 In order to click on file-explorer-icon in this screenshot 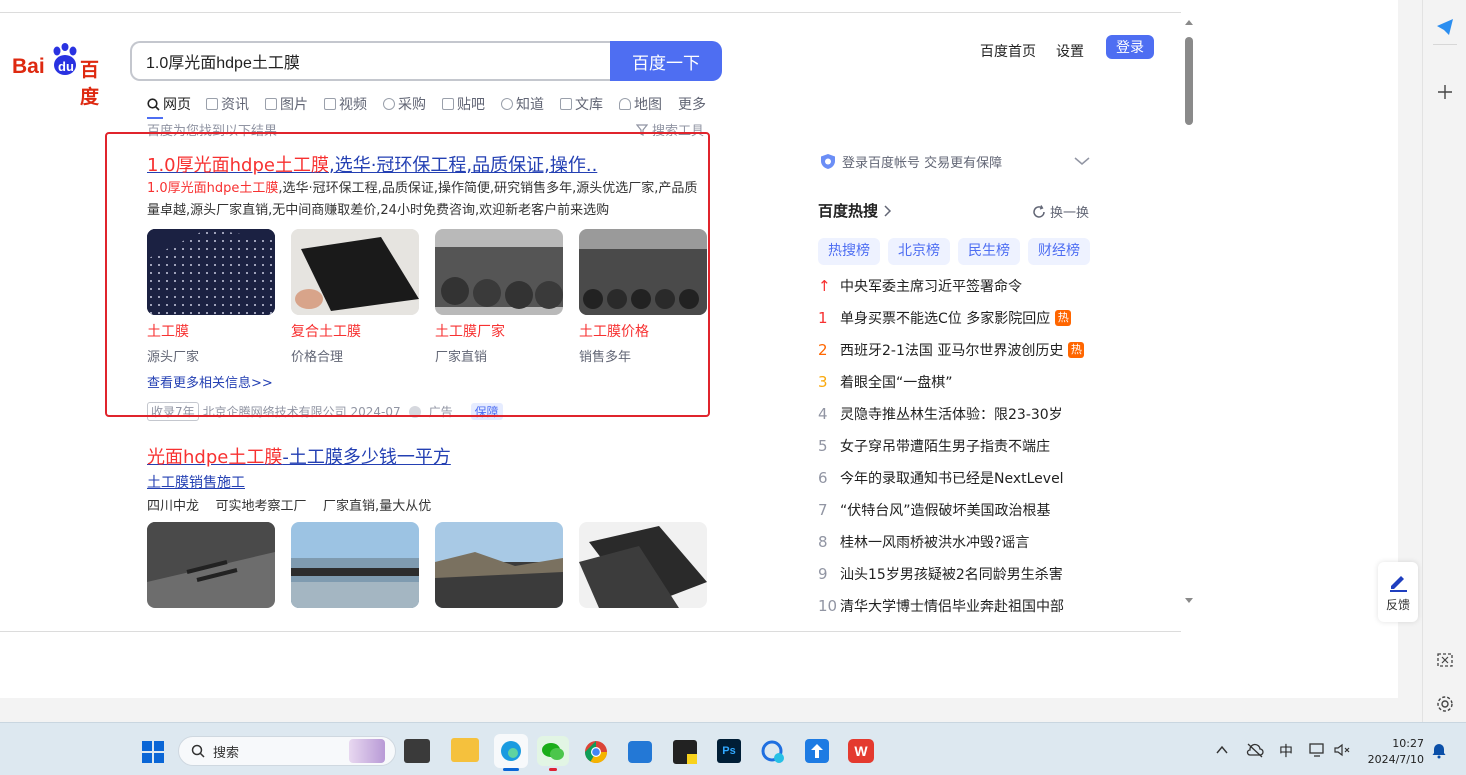, I will do `click(465, 750)`.